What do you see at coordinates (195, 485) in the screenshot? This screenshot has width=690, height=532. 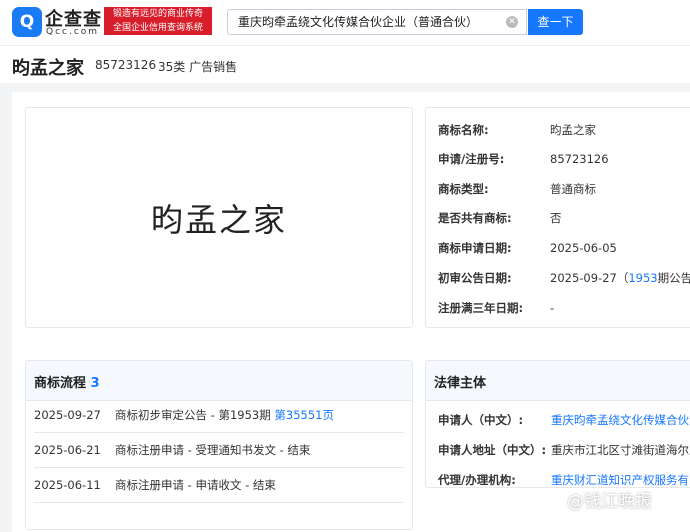 I see `flow-text: 商标注册申请 - 申请收文 - 结束` at bounding box center [195, 485].